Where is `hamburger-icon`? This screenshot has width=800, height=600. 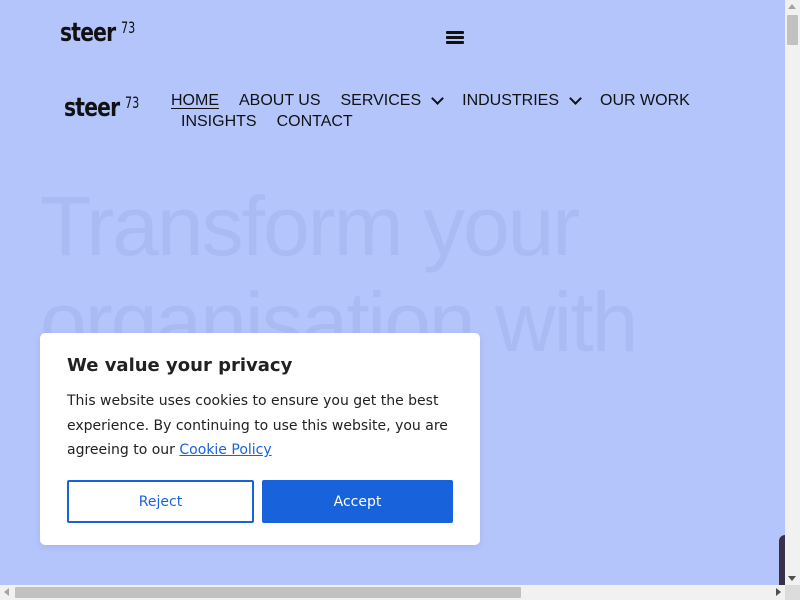
hamburger-icon is located at coordinates (455, 37).